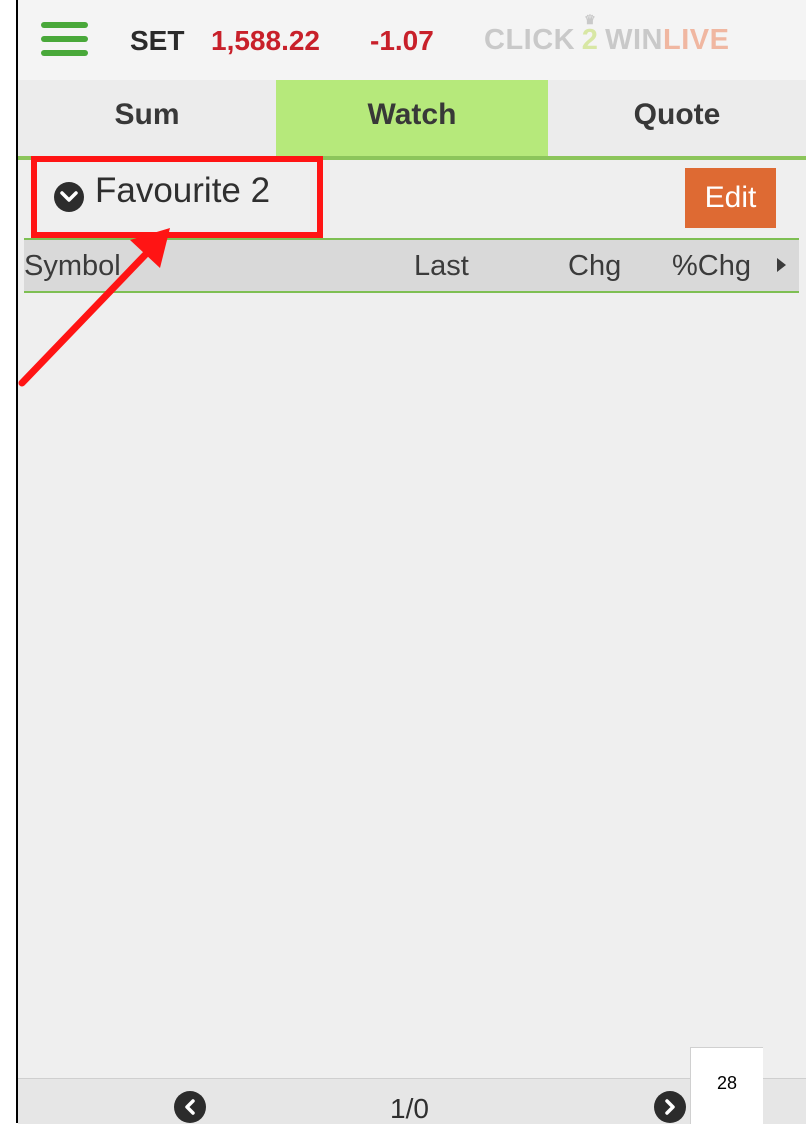  What do you see at coordinates (64, 39) in the screenshot?
I see `hamburger-menu-icon` at bounding box center [64, 39].